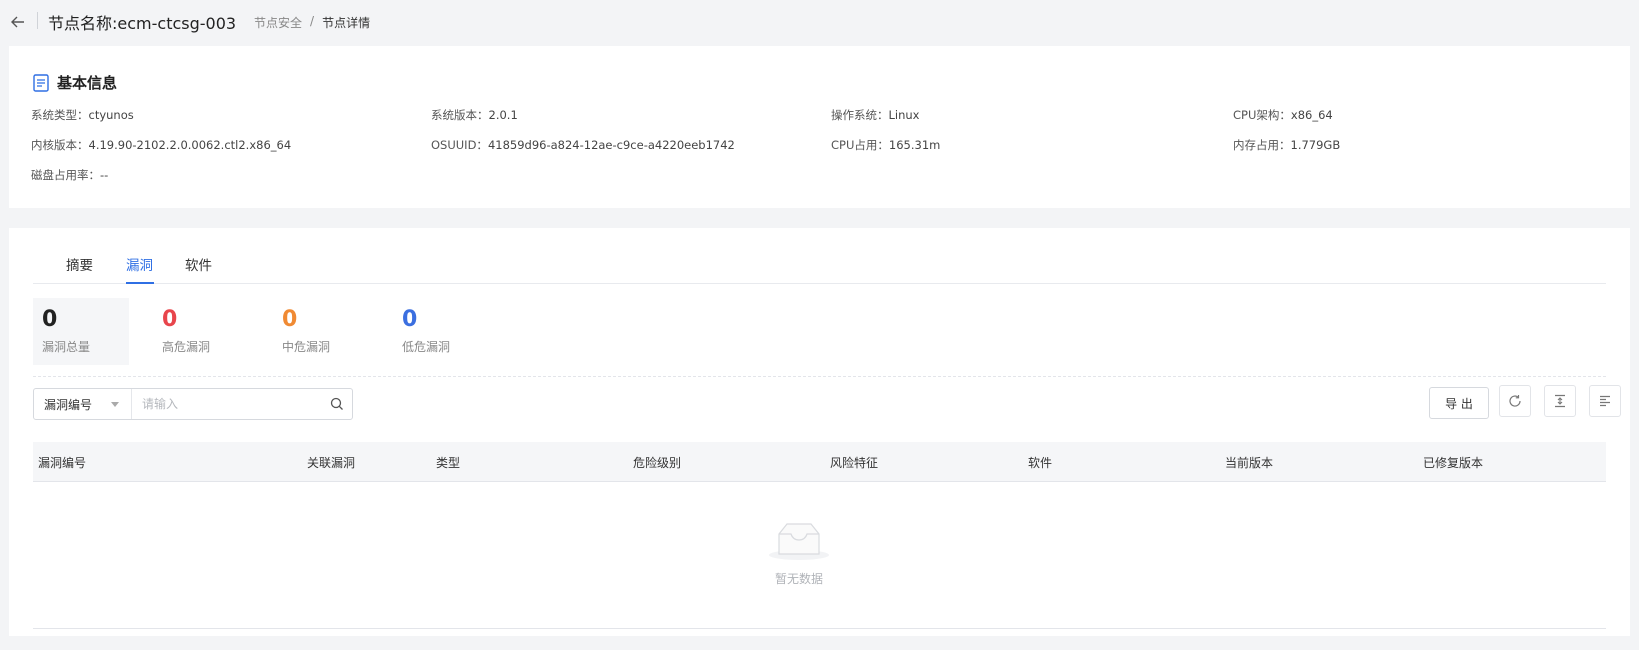 Image resolution: width=1639 pixels, height=650 pixels. I want to click on density-button, so click(1560, 401).